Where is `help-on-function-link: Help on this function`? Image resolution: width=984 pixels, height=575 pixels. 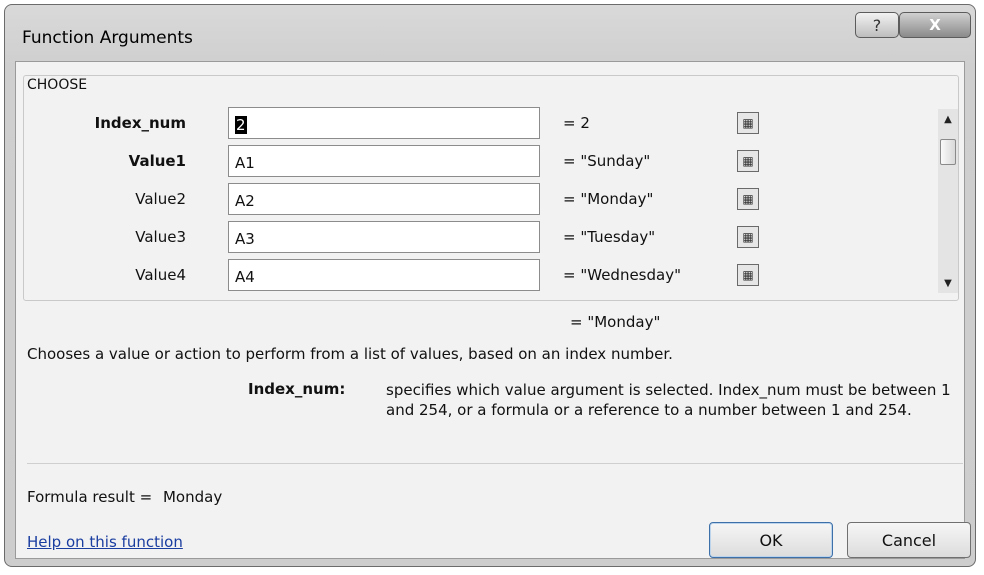
help-on-function-link: Help on this function is located at coordinates (105, 542).